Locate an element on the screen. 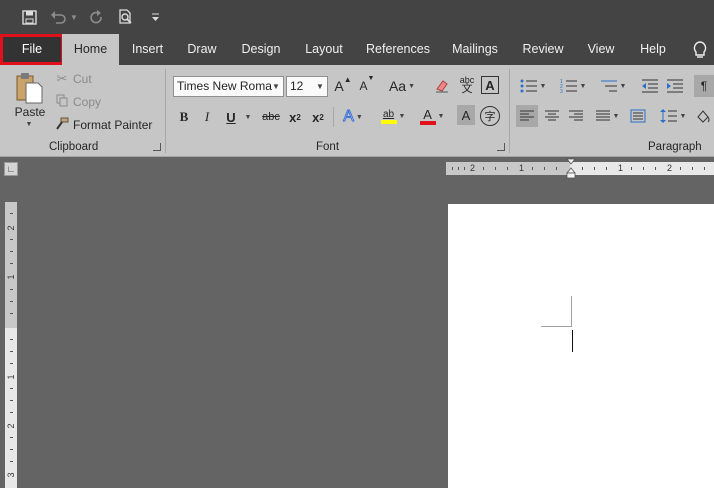 The width and height of the screenshot is (714, 488). font-launcher-icon is located at coordinates (501, 147).